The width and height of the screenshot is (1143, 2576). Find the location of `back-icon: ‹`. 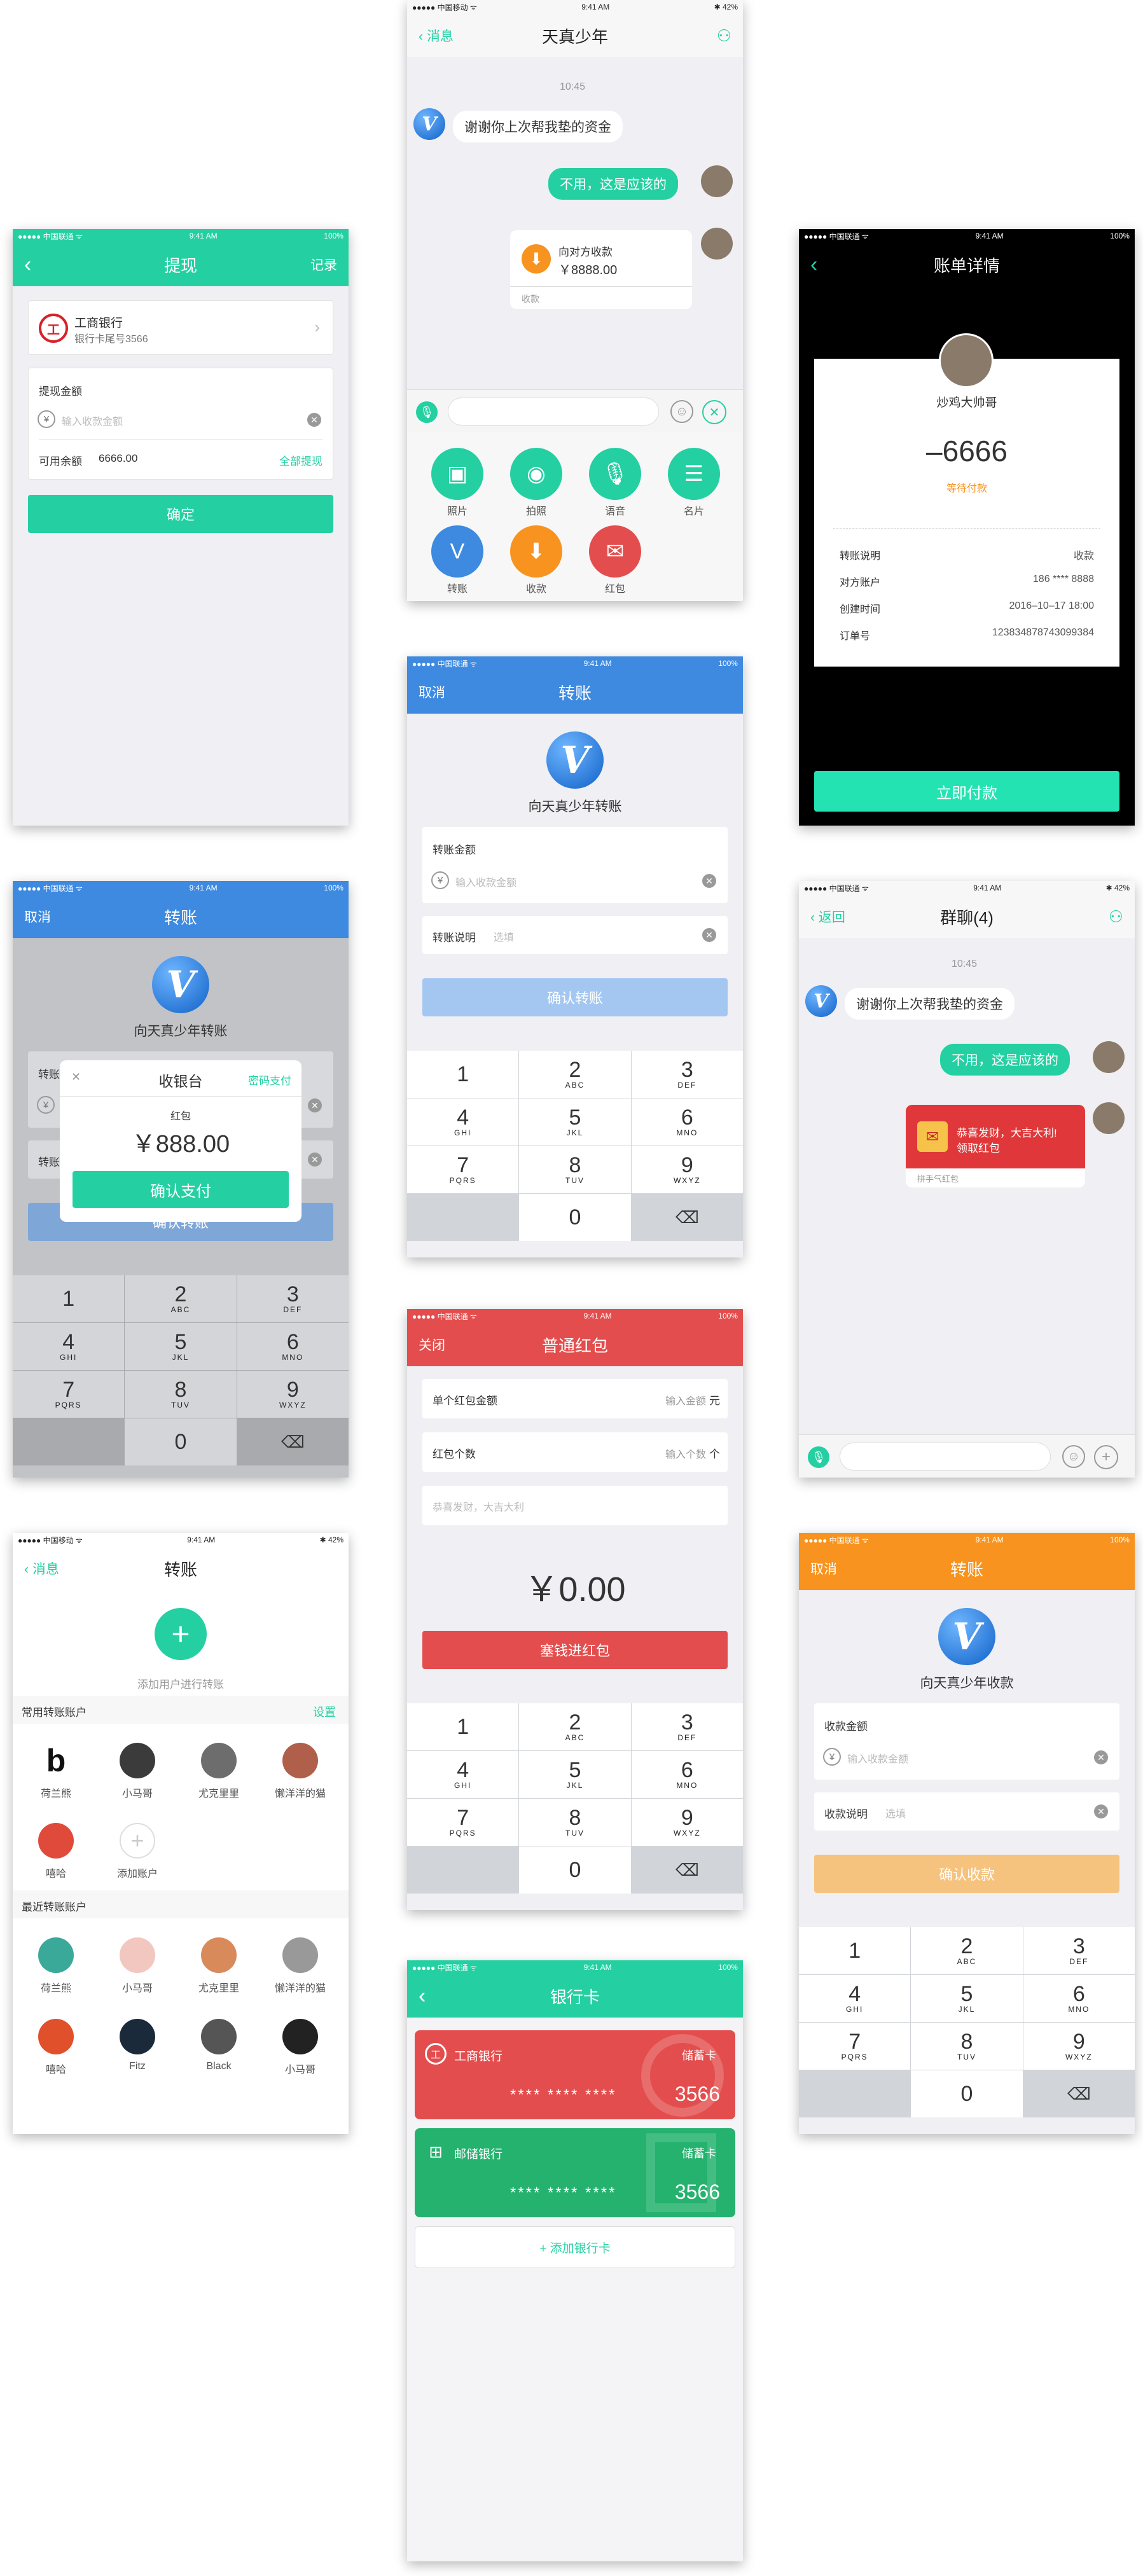

back-icon: ‹ is located at coordinates (814, 265).